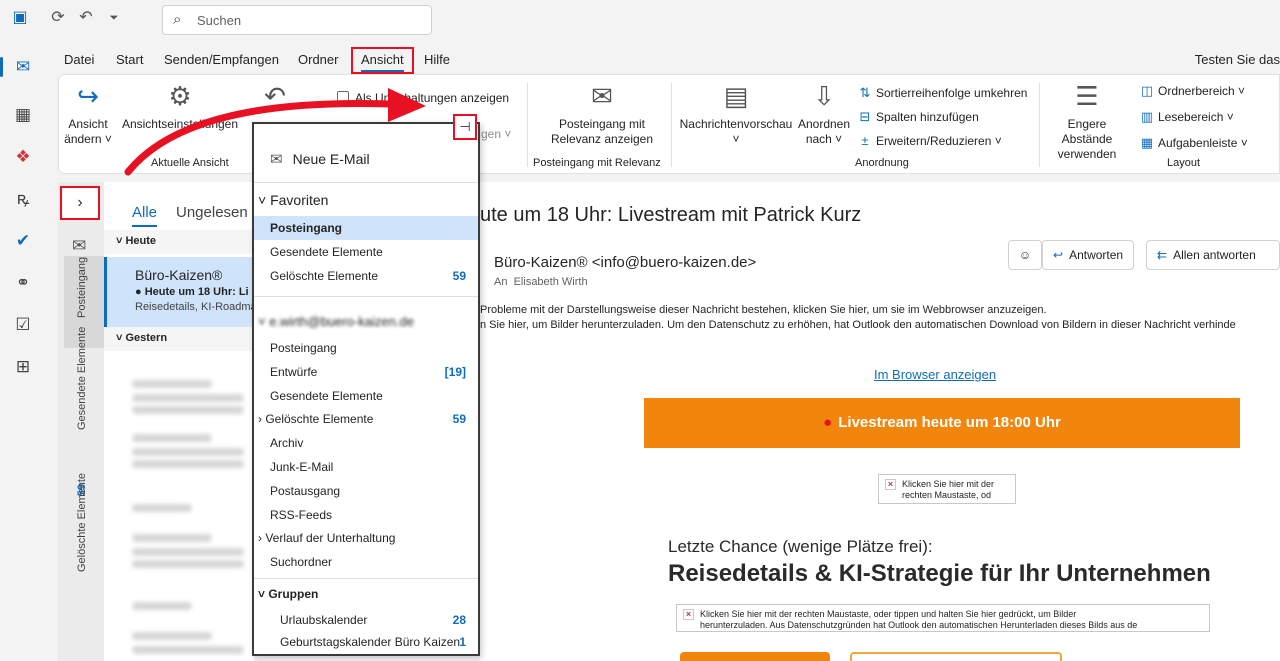 This screenshot has height=661, width=1280. I want to click on groups-icon: ⚭, so click(23, 283).